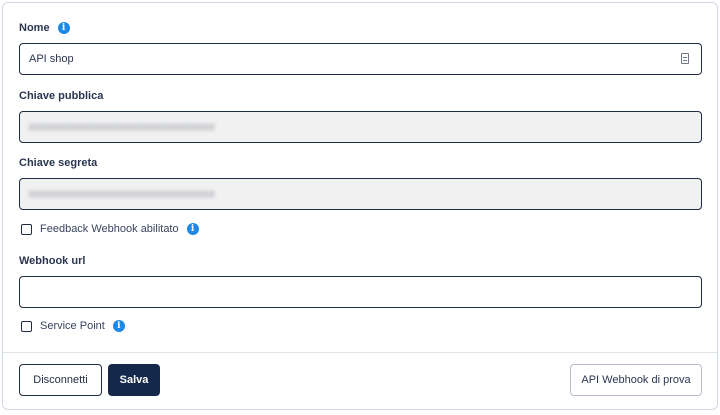  I want to click on service-point-checkbox, so click(26, 326).